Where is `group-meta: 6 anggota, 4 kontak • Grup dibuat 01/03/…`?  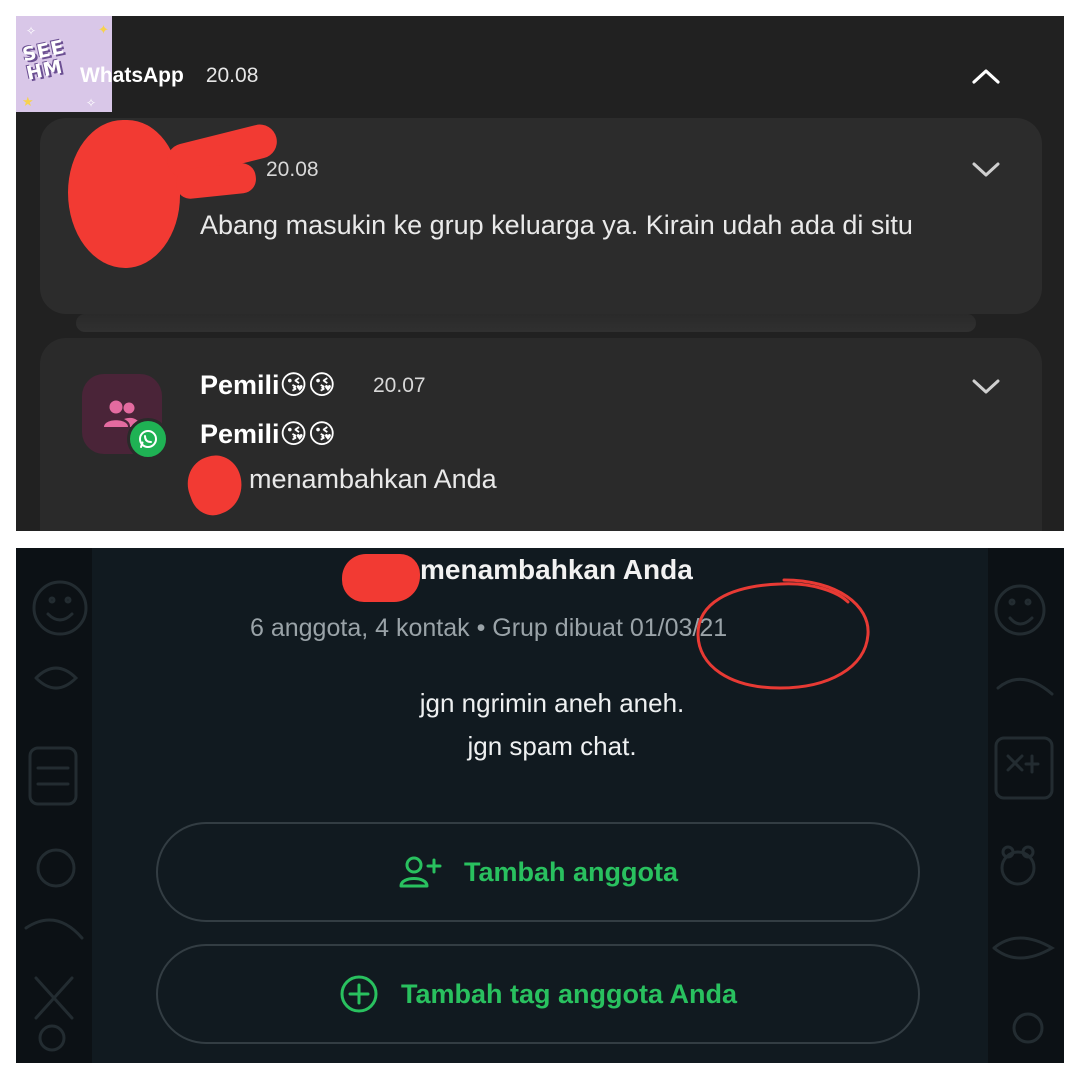
group-meta: 6 anggota, 4 kontak • Grup dibuat 01/03/… is located at coordinates (489, 628).